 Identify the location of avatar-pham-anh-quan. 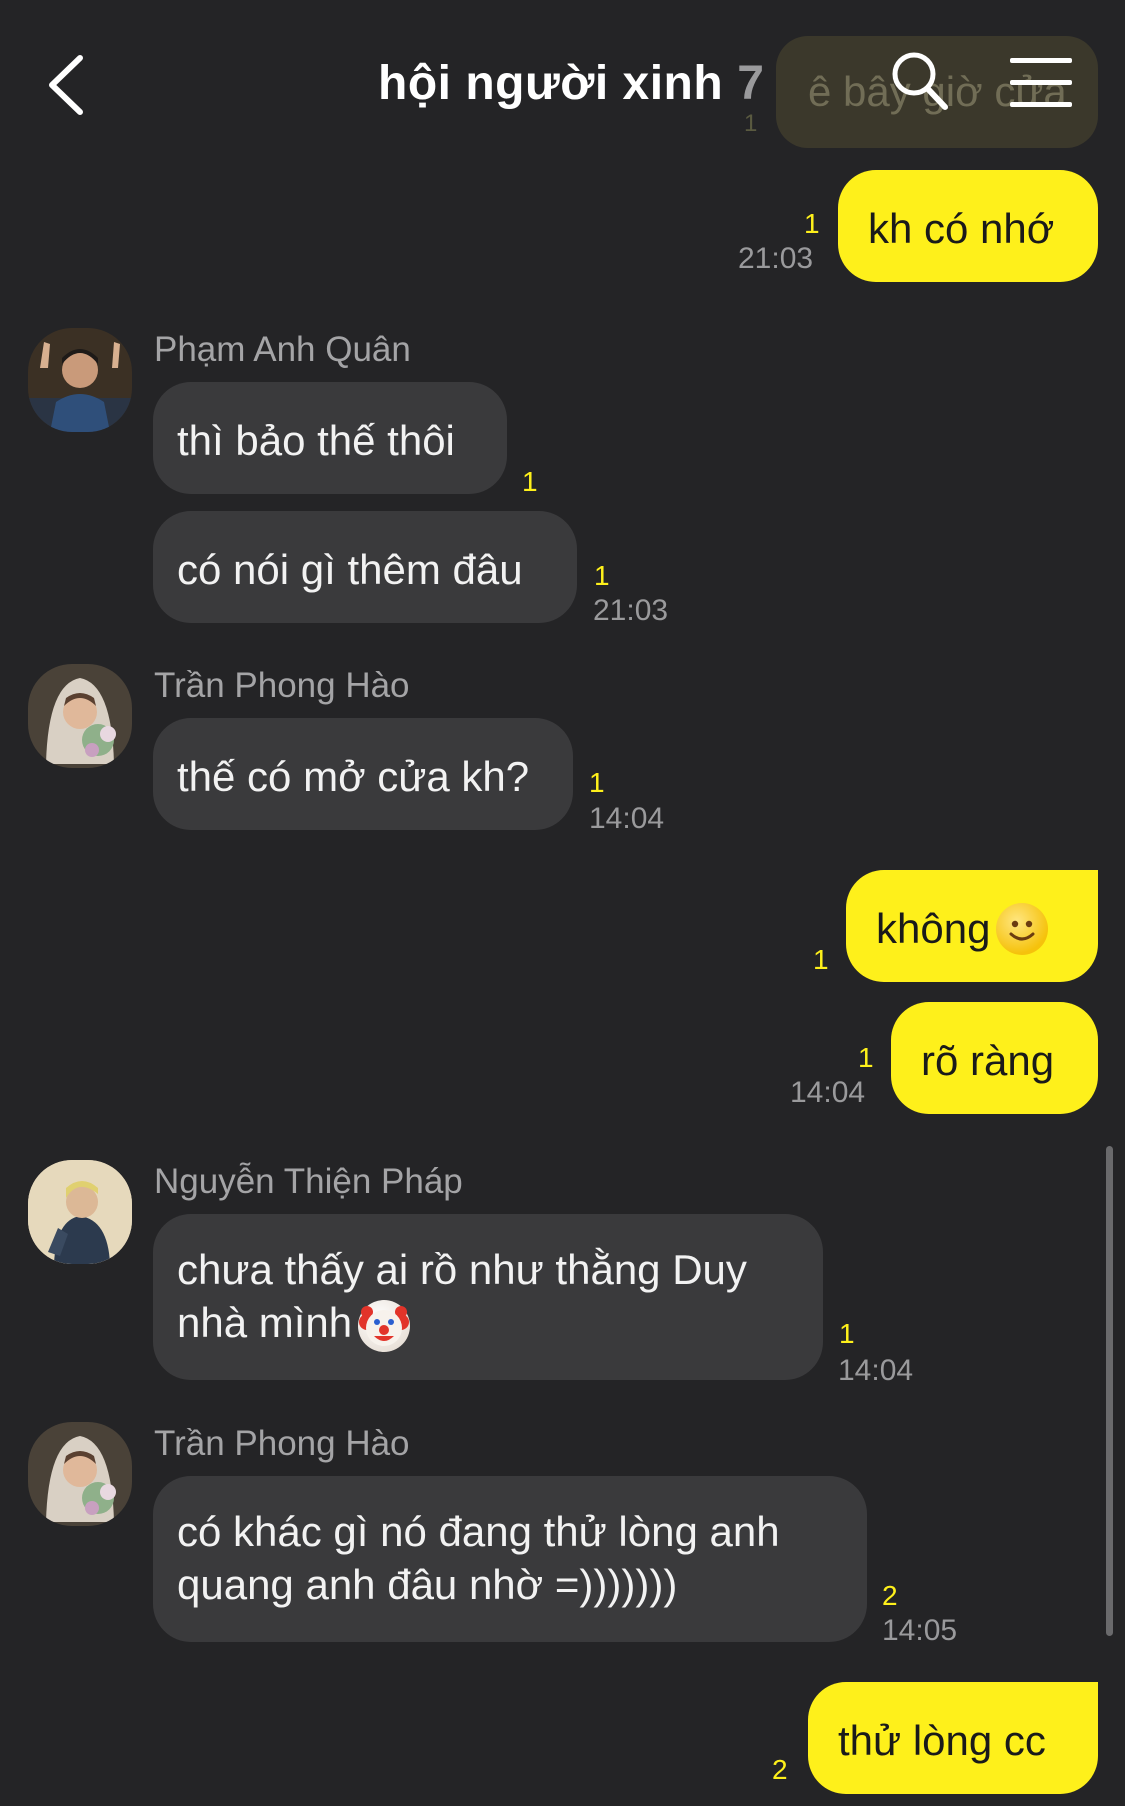
(80, 380).